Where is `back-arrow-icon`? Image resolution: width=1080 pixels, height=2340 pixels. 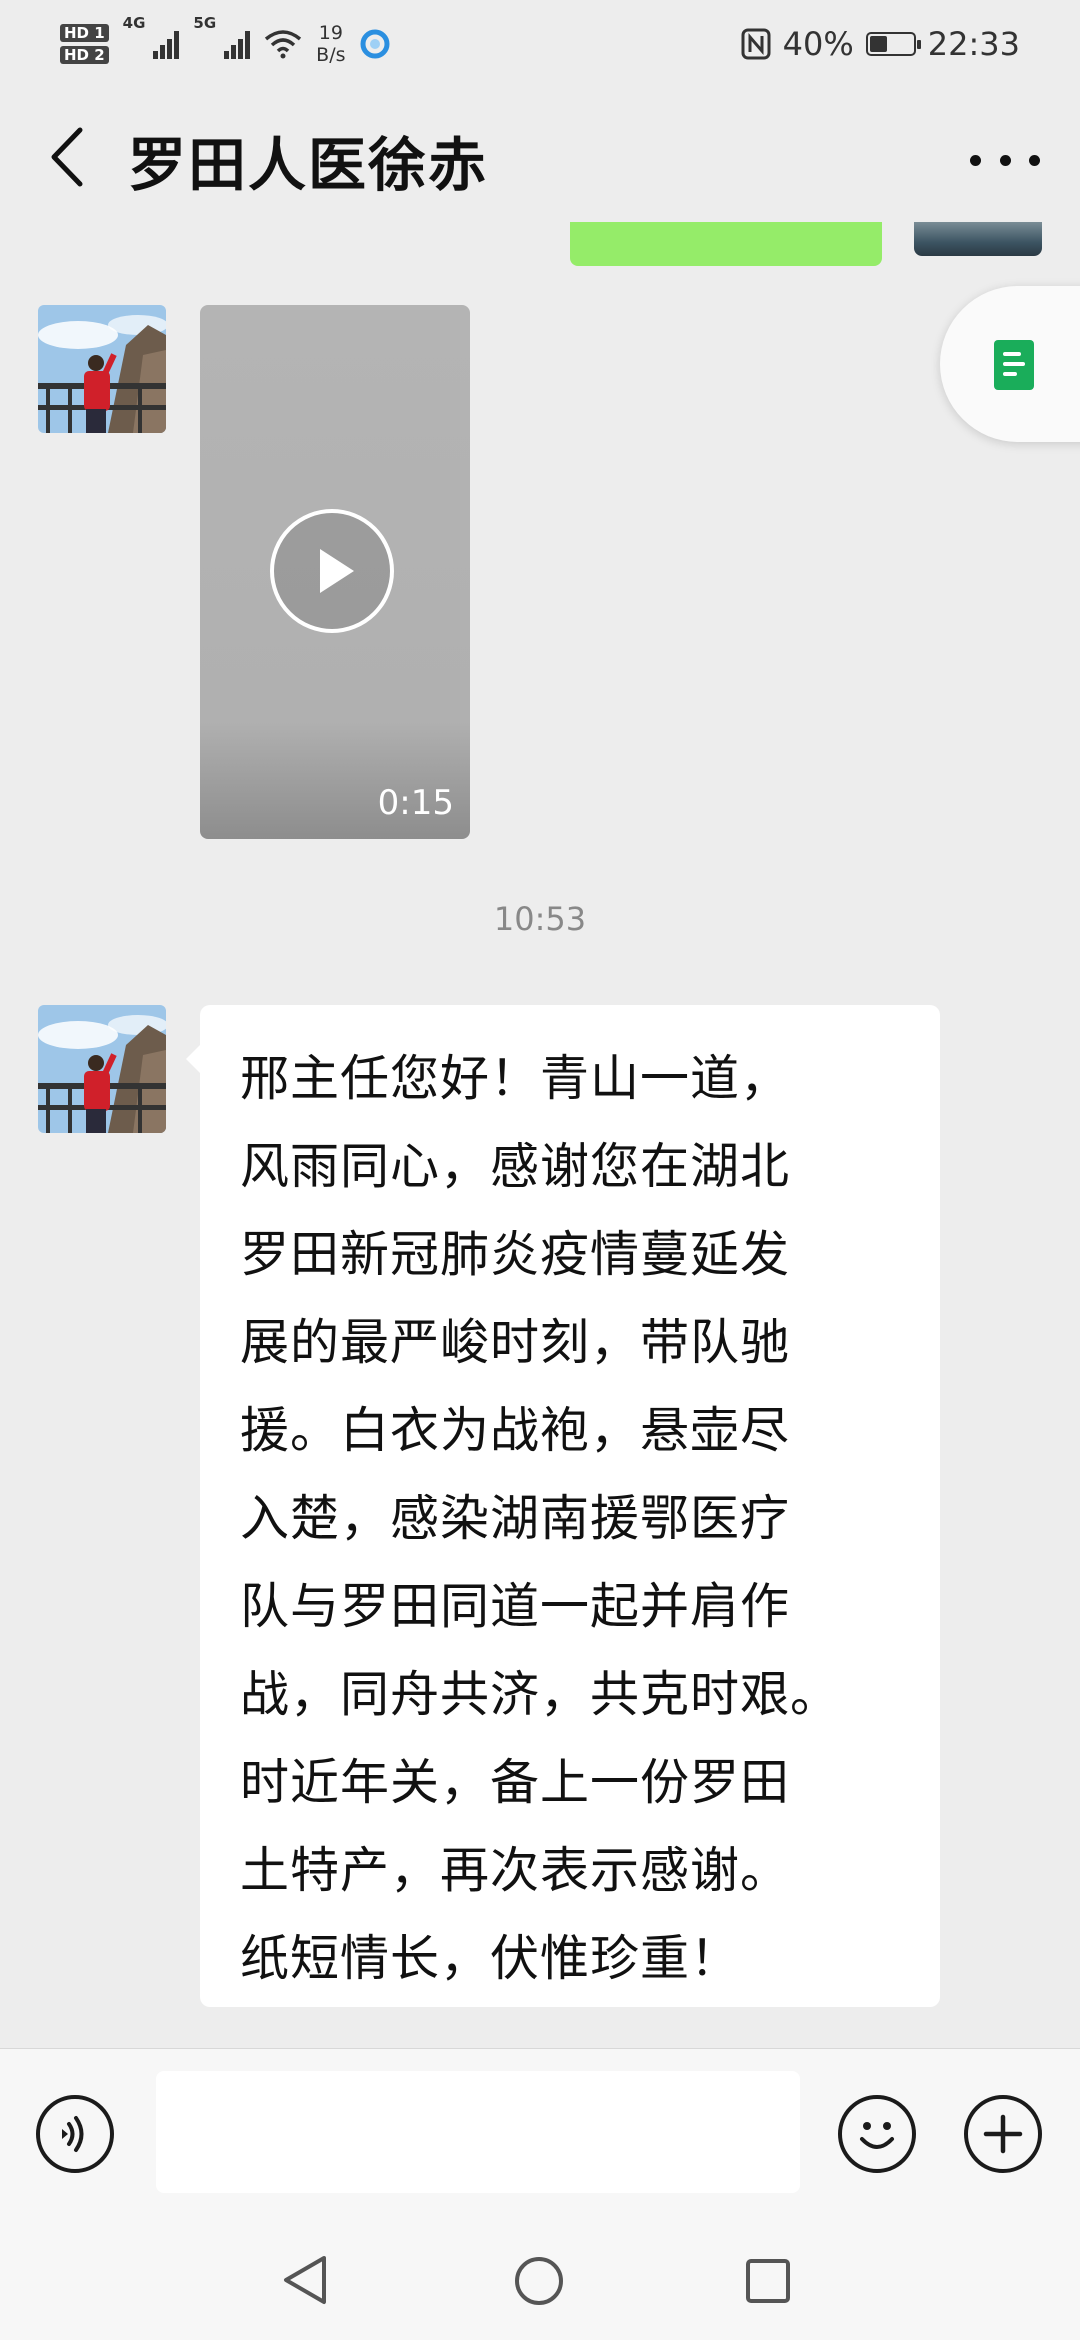 back-arrow-icon is located at coordinates (67, 157).